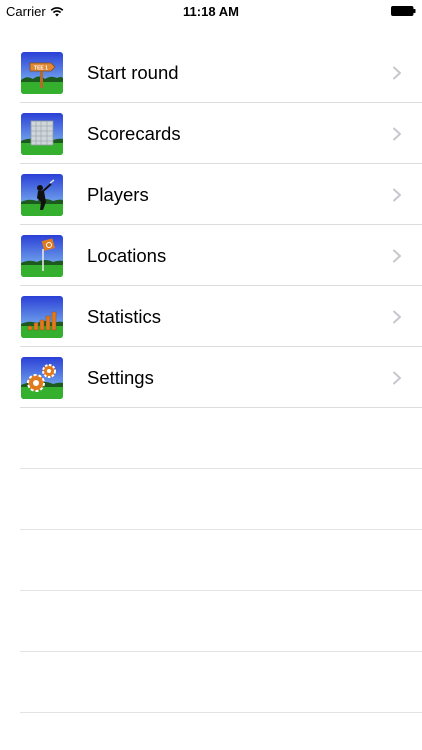 This screenshot has height=750, width=422. Describe the element at coordinates (133, 72) in the screenshot. I see `menu-item-label: Start round` at that location.